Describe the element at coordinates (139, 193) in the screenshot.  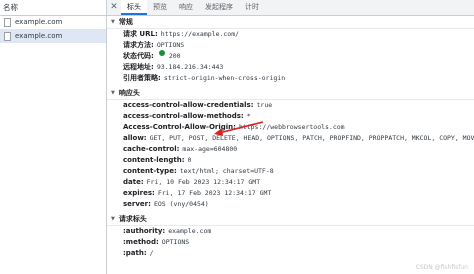
I see `header-key: expires:` at that location.